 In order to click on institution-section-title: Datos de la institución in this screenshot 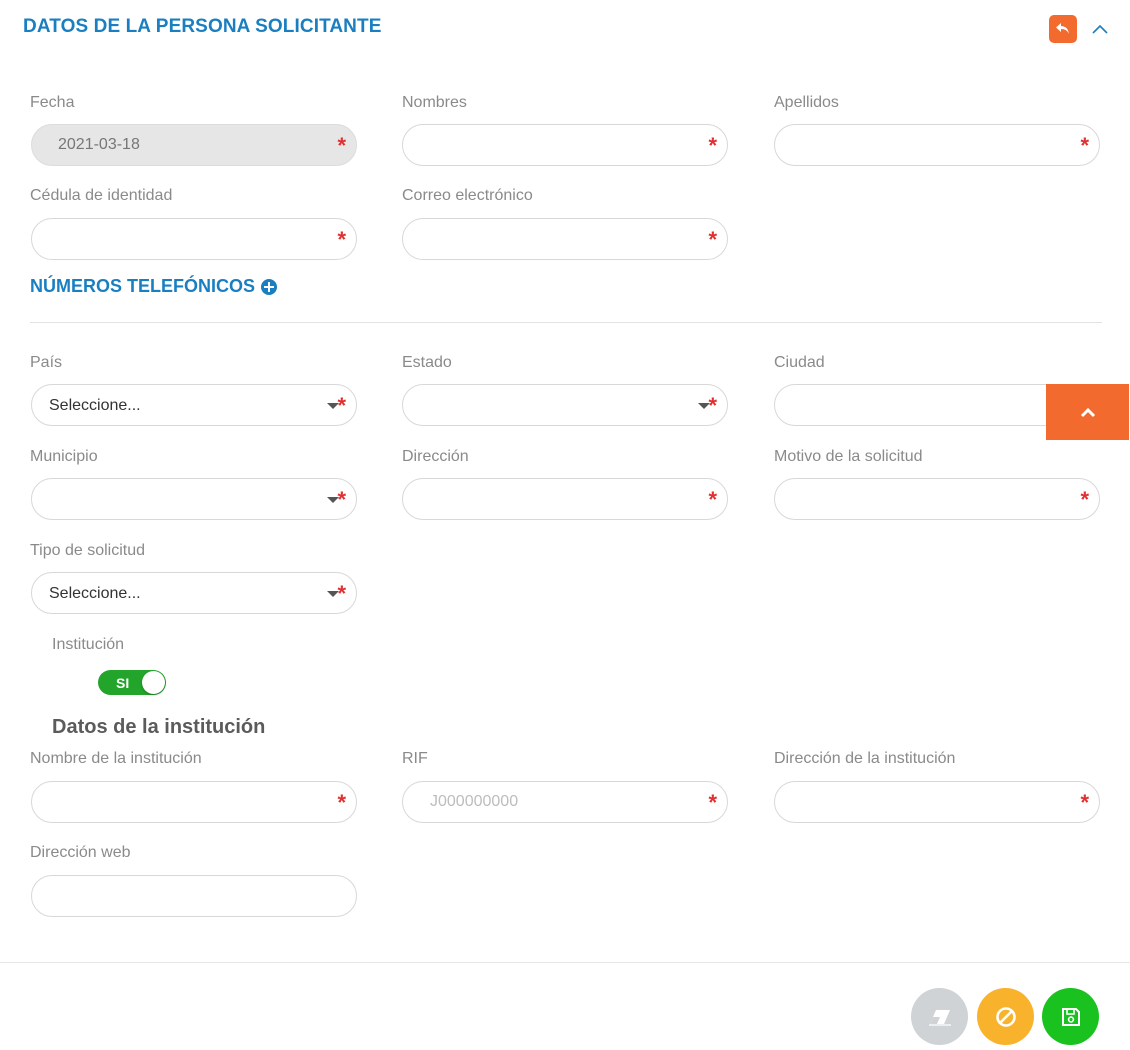, I will do `click(159, 727)`.